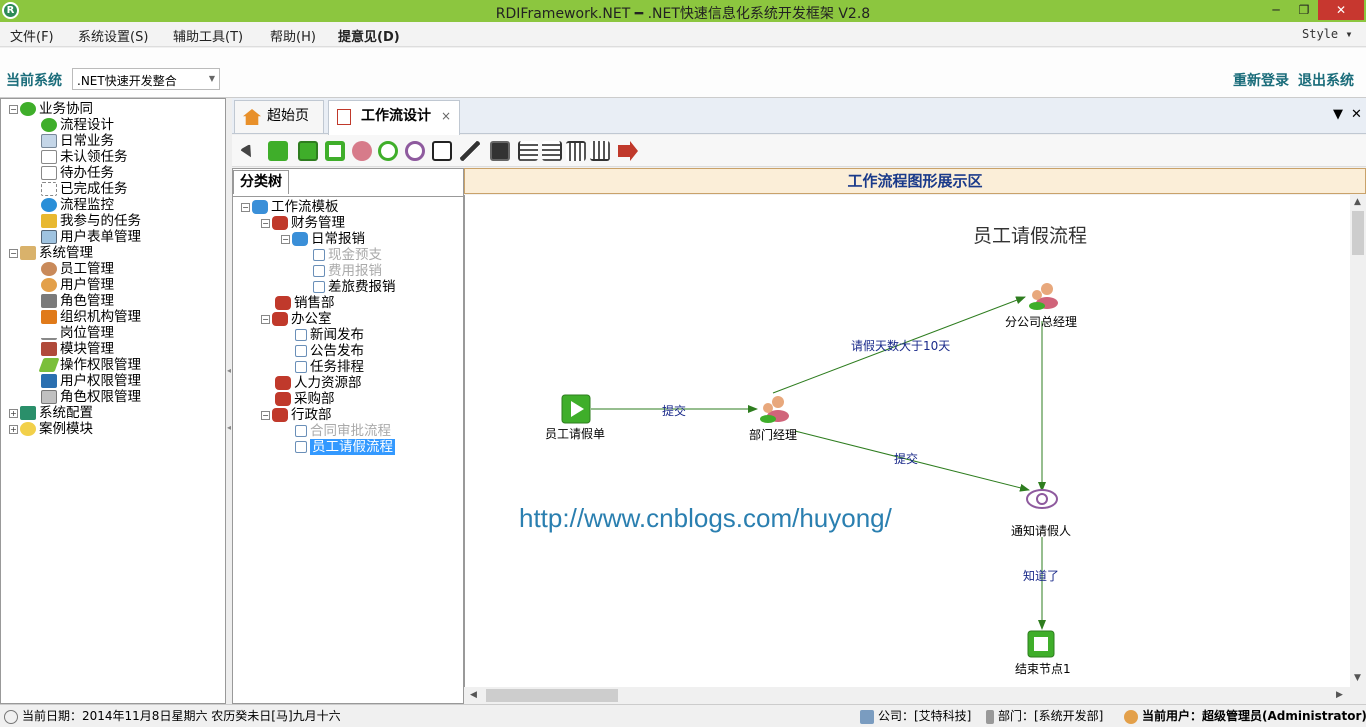 The width and height of the screenshot is (1366, 727). I want to click on align-left-icon, so click(528, 151).